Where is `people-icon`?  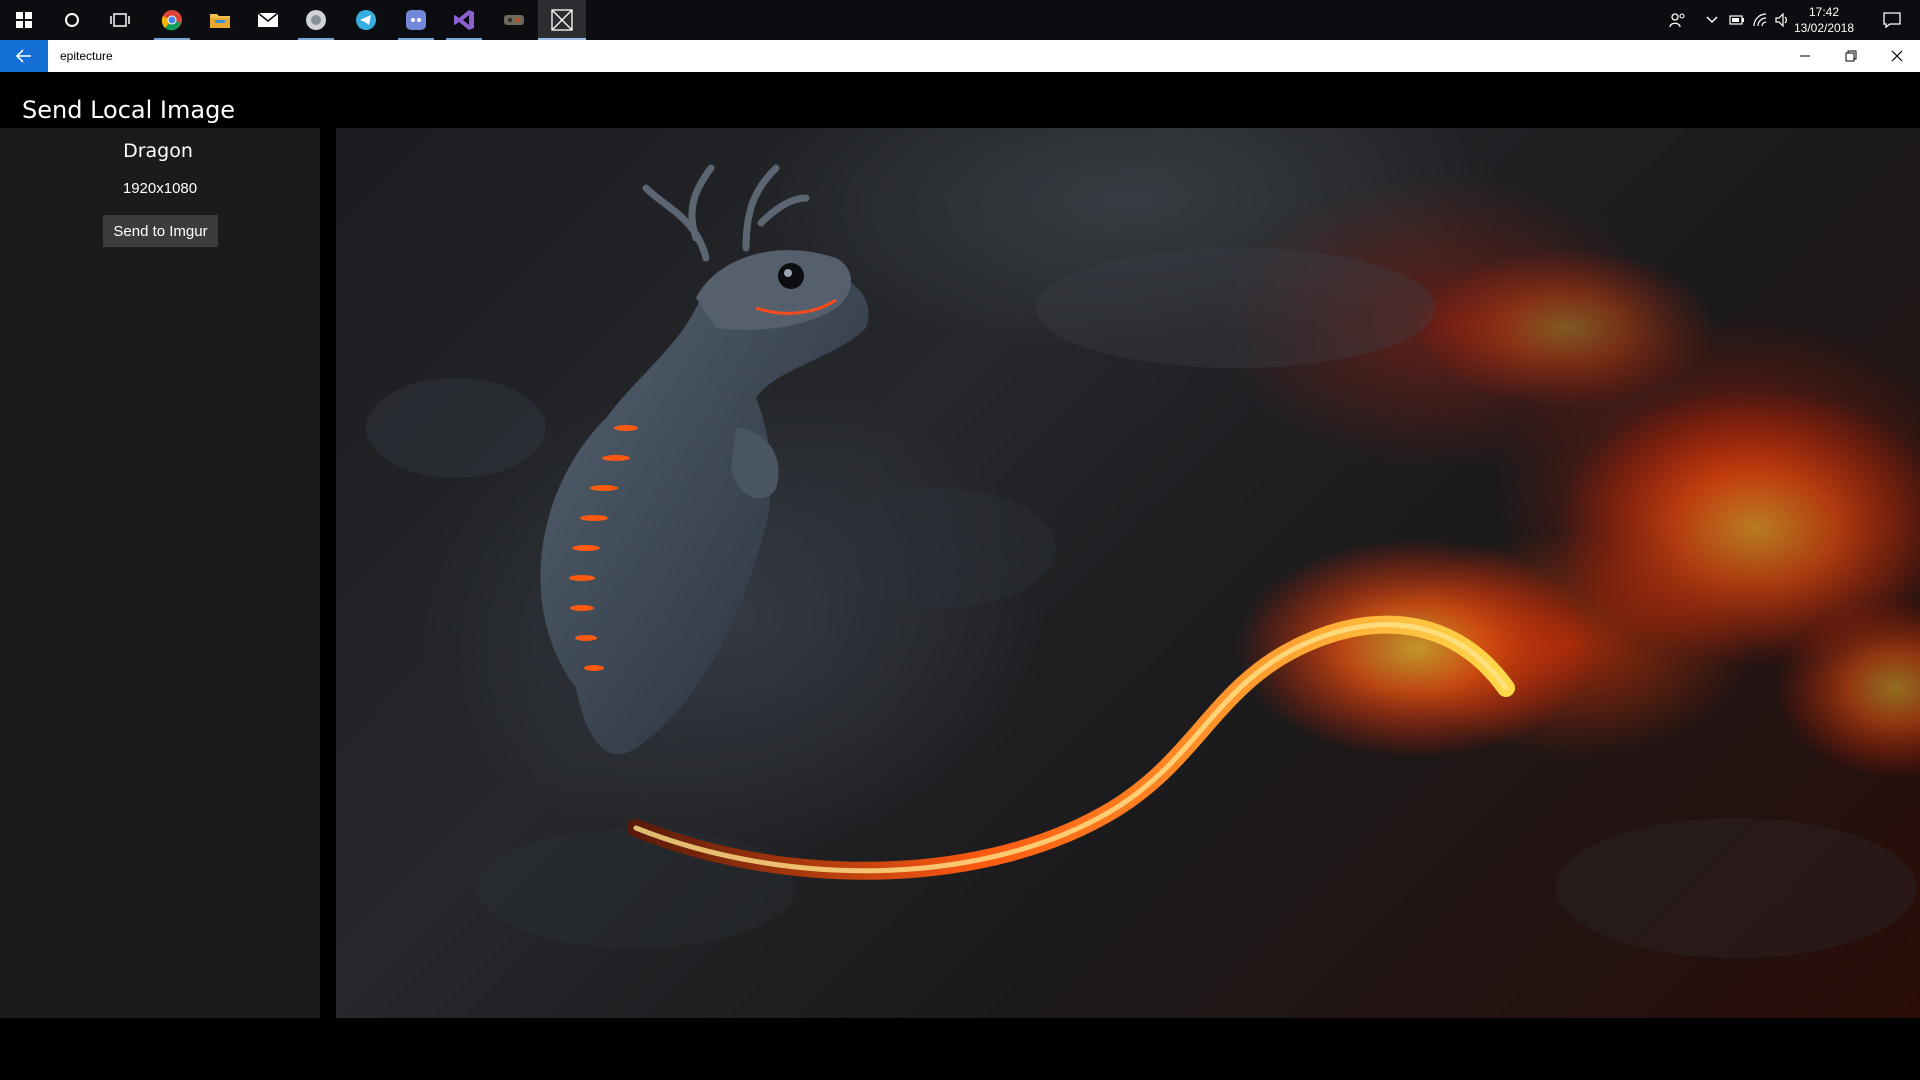 people-icon is located at coordinates (1677, 20).